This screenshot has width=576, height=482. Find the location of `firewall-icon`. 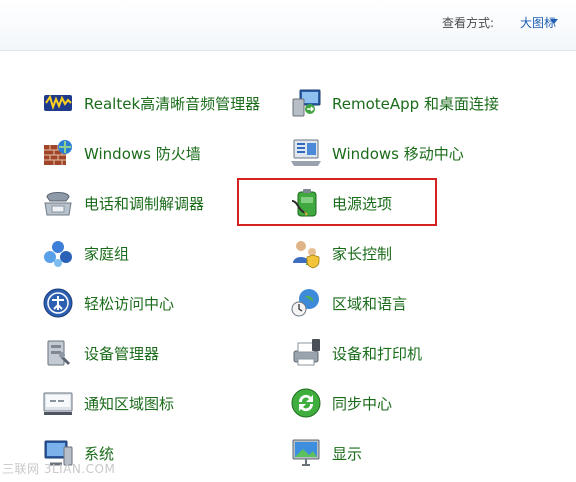

firewall-icon is located at coordinates (58, 152).